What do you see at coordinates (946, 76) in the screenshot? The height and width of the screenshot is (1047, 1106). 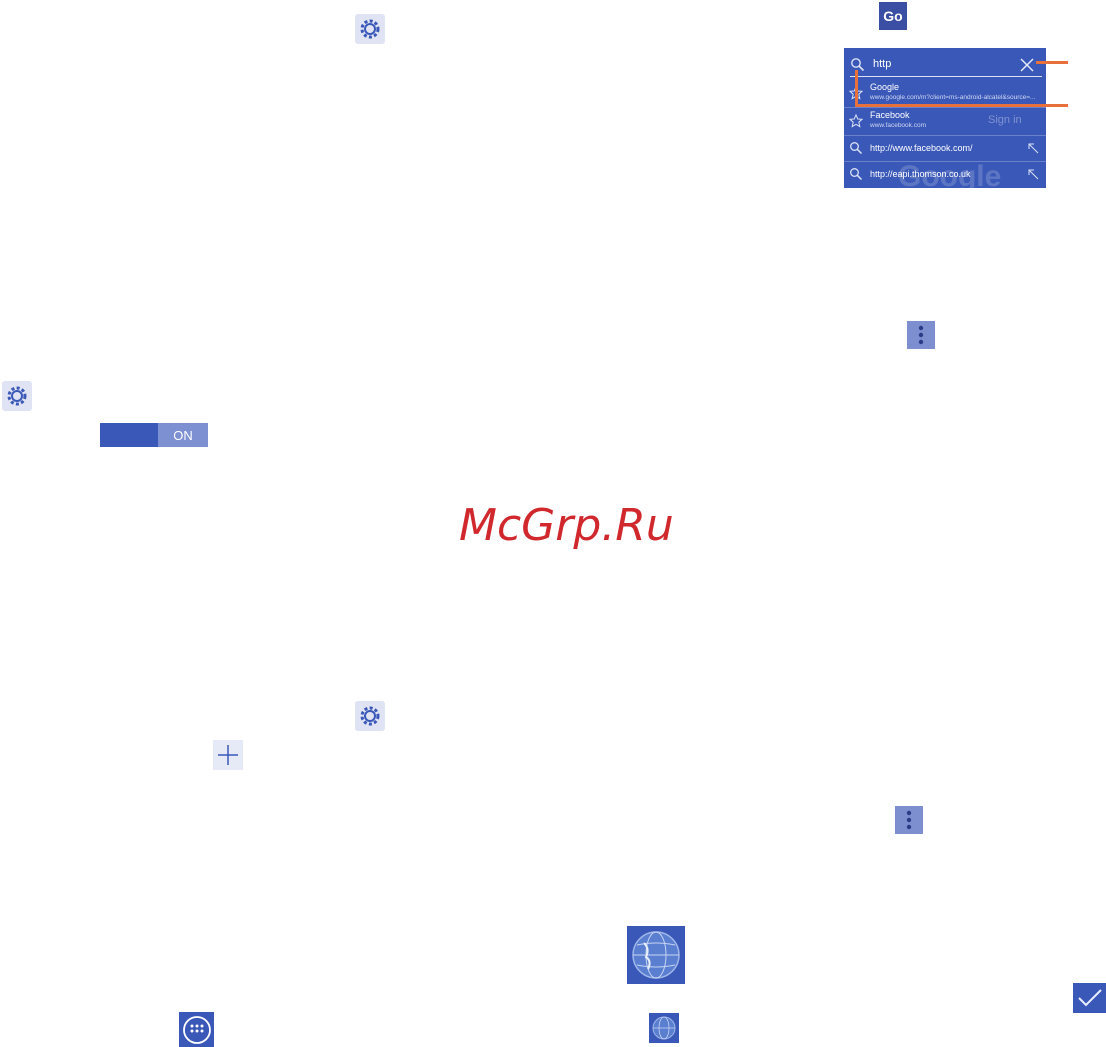 I see `search-field-underline` at bounding box center [946, 76].